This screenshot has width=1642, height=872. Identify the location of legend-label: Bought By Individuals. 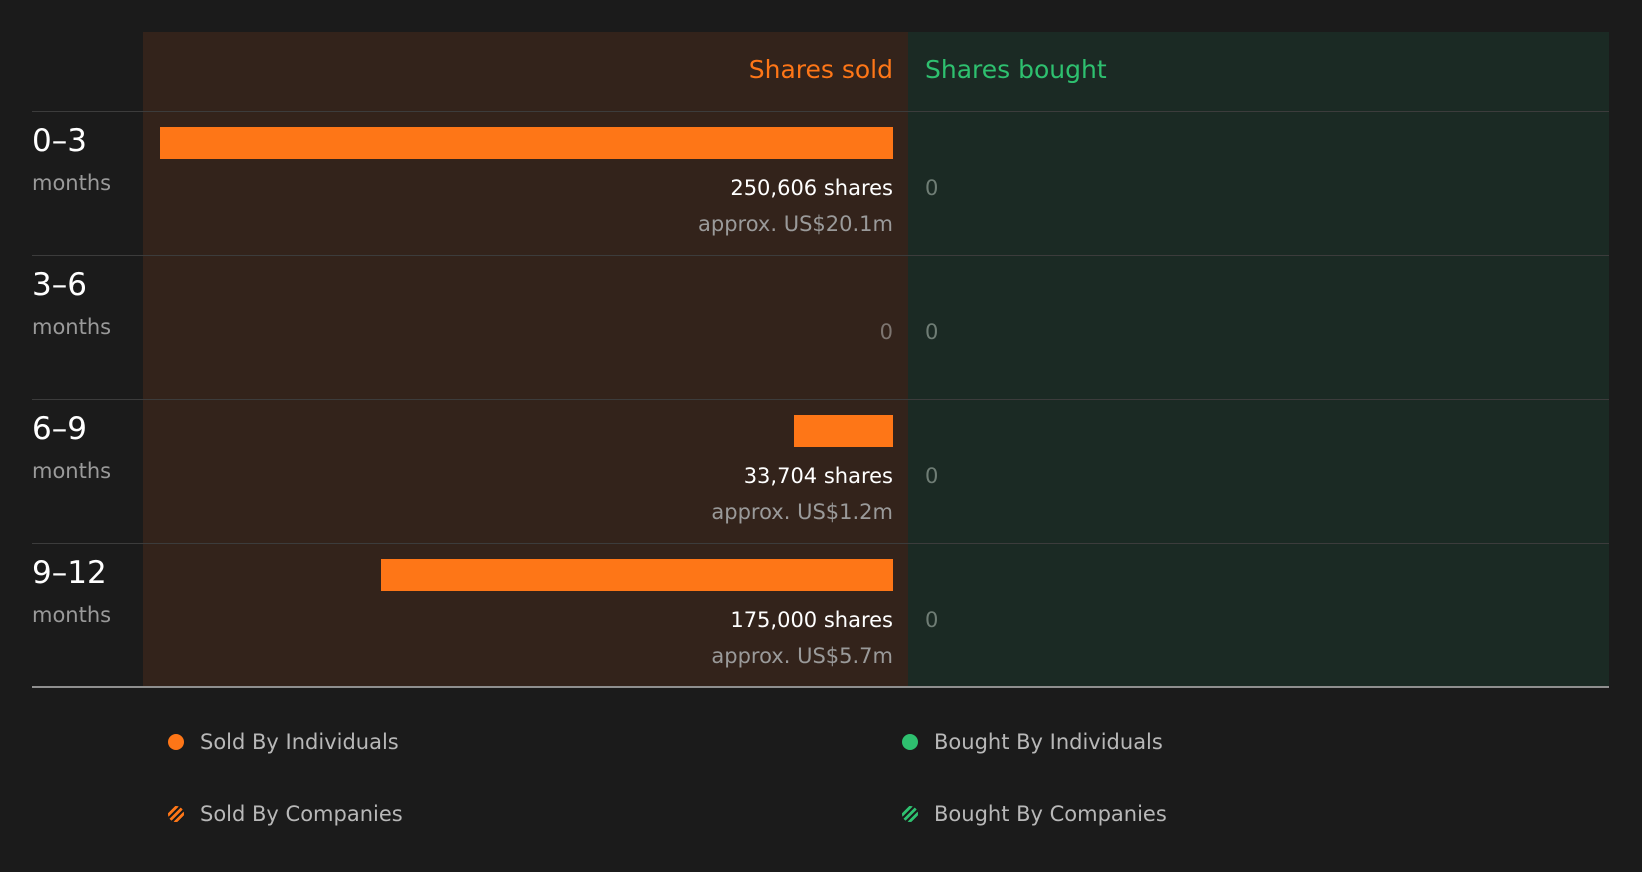
(1048, 742).